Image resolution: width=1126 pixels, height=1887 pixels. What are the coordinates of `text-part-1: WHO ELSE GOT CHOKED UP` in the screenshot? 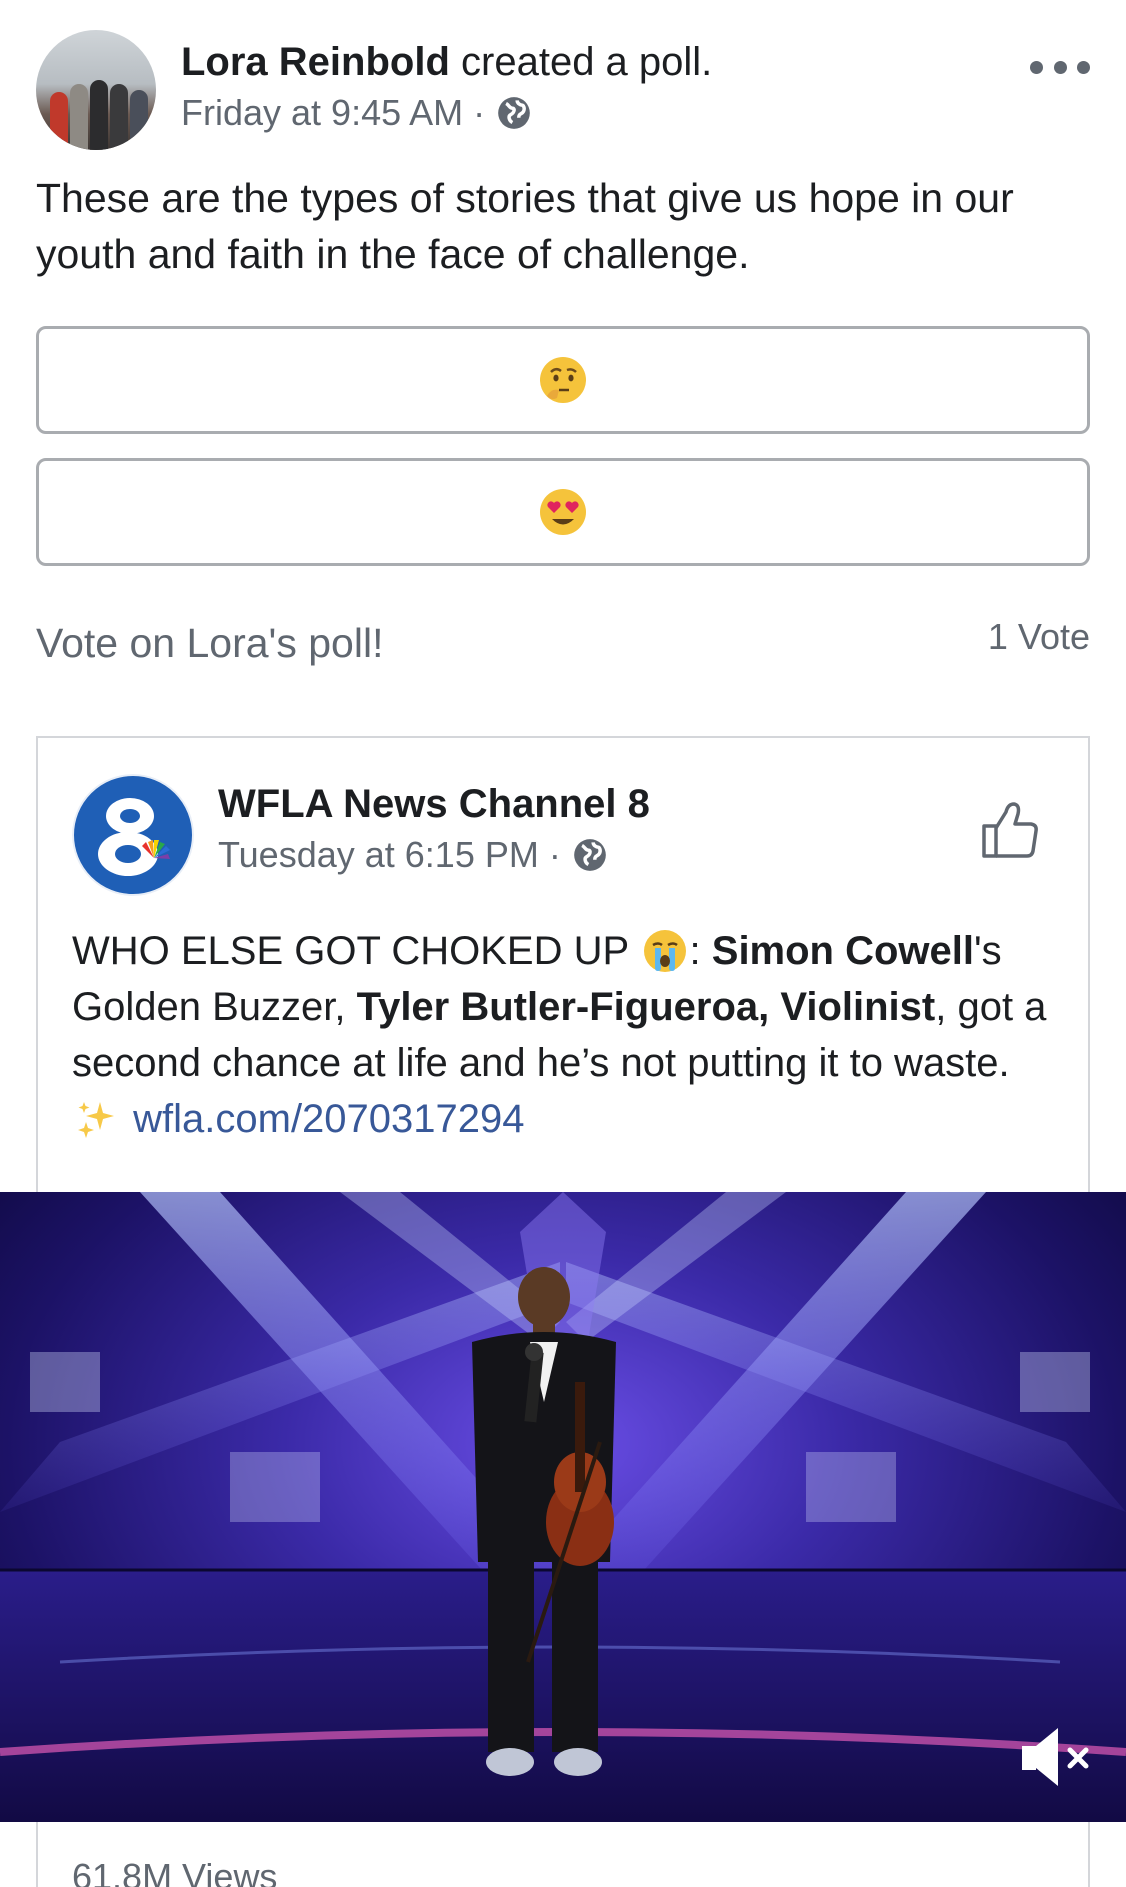 It's located at (350, 951).